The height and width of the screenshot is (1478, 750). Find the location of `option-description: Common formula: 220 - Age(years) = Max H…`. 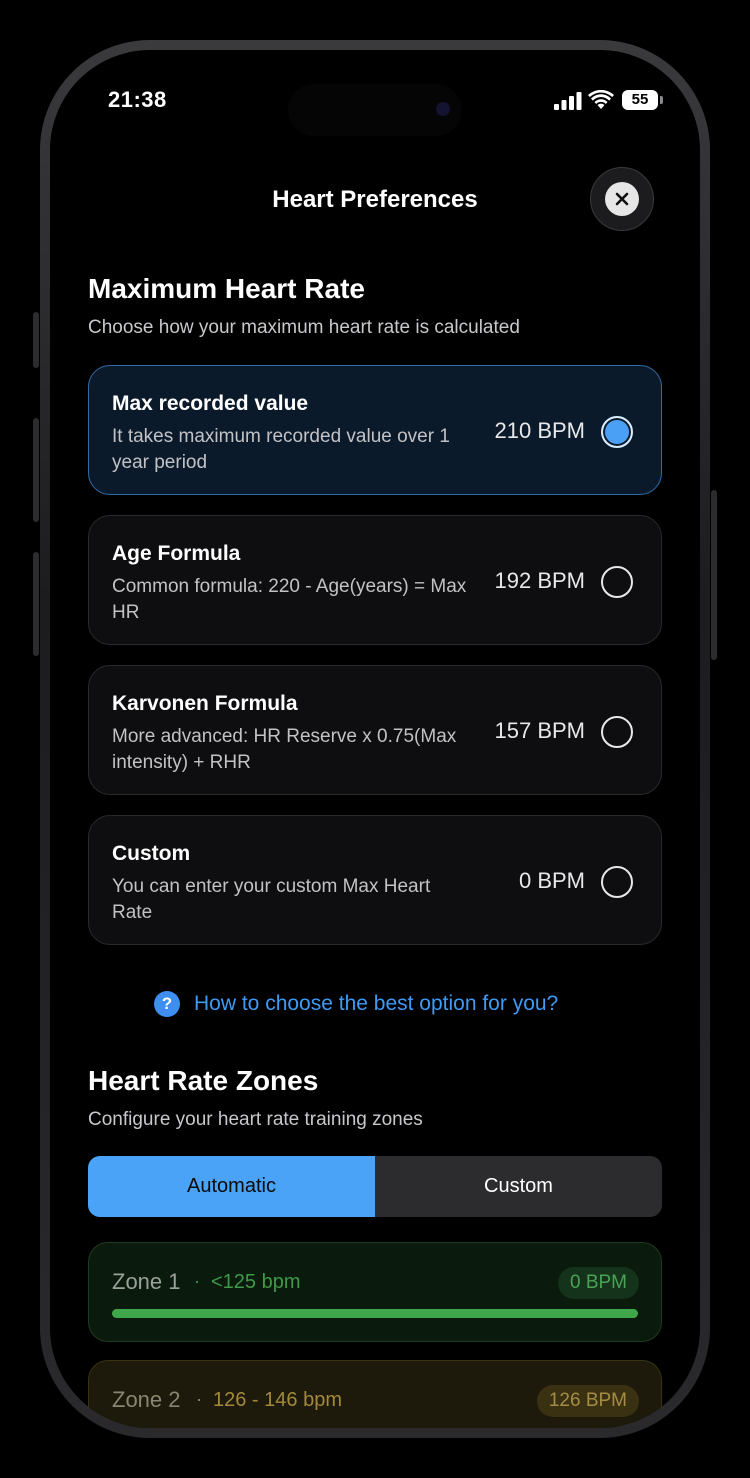

option-description: Common formula: 220 - Age(years) = Max H… is located at coordinates (289, 599).